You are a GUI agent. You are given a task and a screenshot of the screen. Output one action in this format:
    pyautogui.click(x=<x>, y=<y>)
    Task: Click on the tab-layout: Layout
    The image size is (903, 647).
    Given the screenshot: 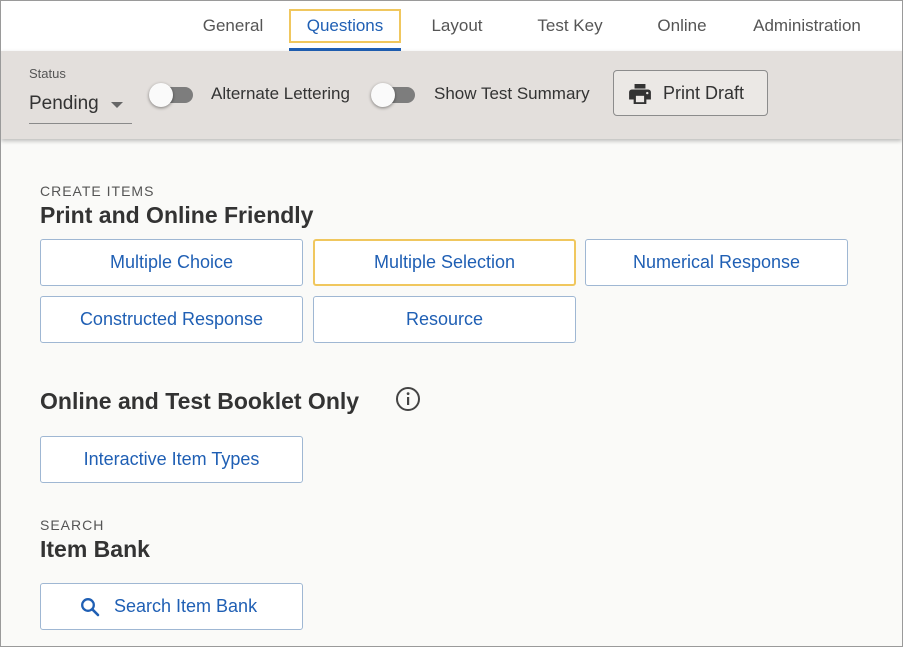 What is the action you would take?
    pyautogui.click(x=457, y=26)
    